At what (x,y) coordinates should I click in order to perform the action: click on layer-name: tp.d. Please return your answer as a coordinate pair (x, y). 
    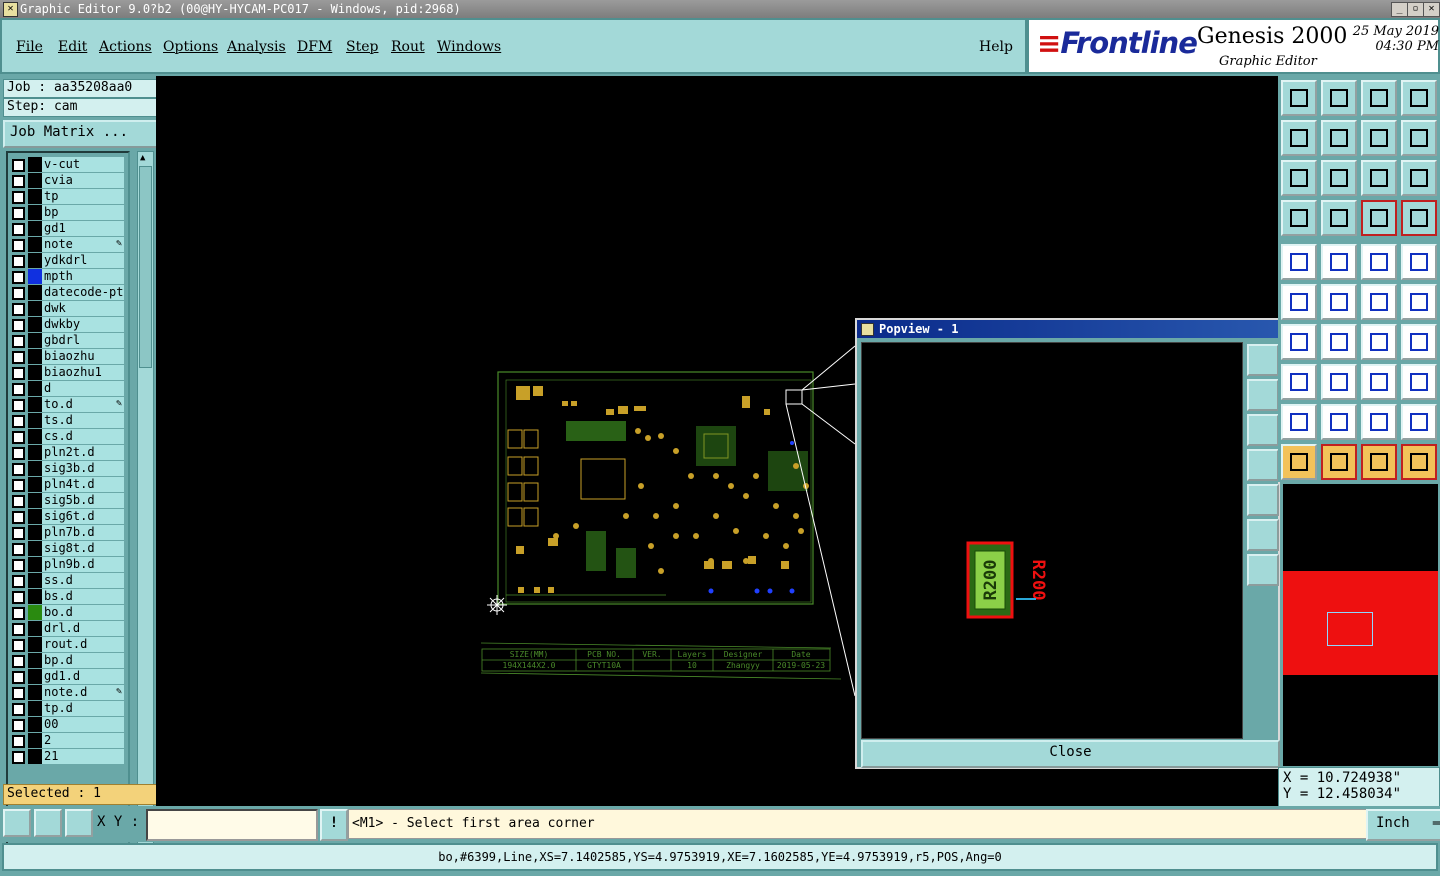
    Looking at the image, I should click on (83, 708).